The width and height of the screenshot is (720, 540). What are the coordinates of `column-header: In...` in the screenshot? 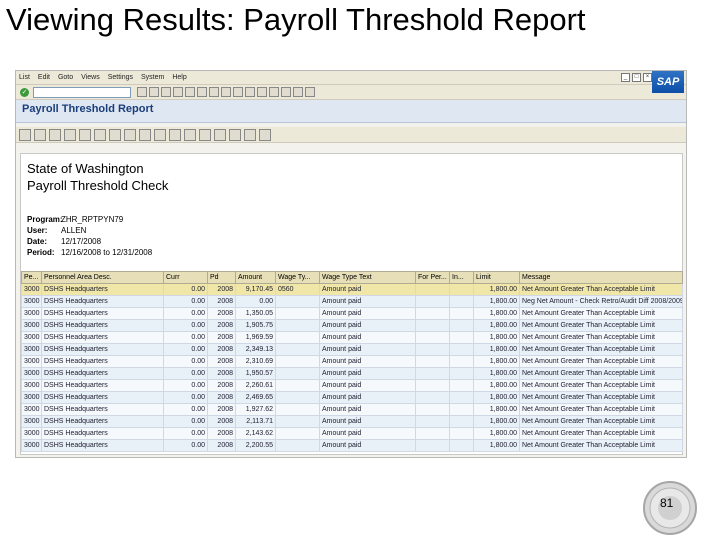 It's located at (461, 277).